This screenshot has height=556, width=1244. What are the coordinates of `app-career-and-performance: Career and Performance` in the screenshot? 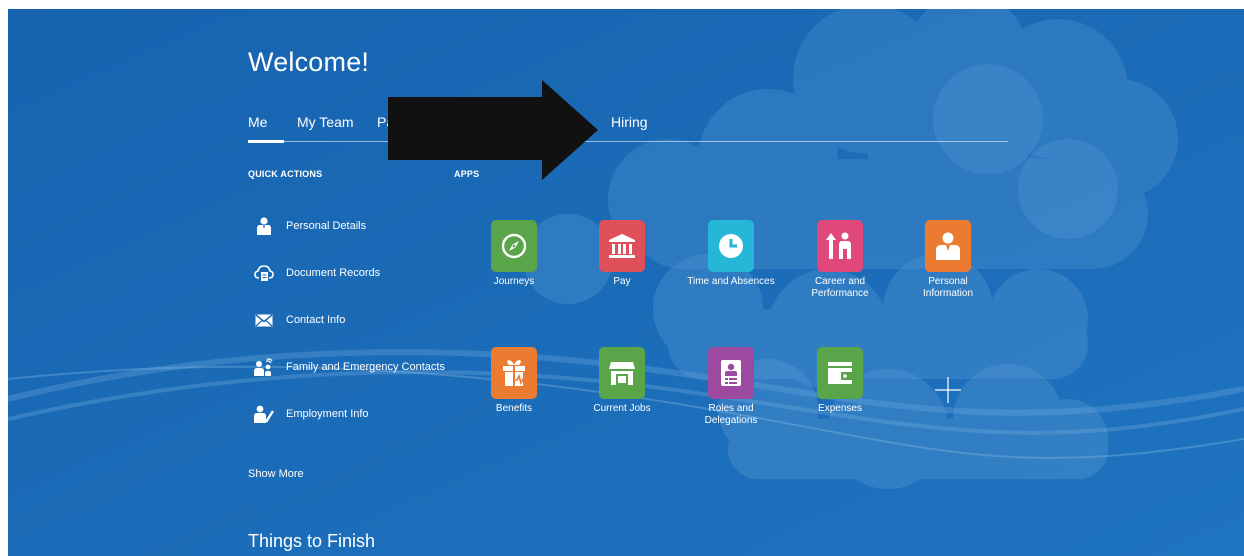 It's located at (840, 260).